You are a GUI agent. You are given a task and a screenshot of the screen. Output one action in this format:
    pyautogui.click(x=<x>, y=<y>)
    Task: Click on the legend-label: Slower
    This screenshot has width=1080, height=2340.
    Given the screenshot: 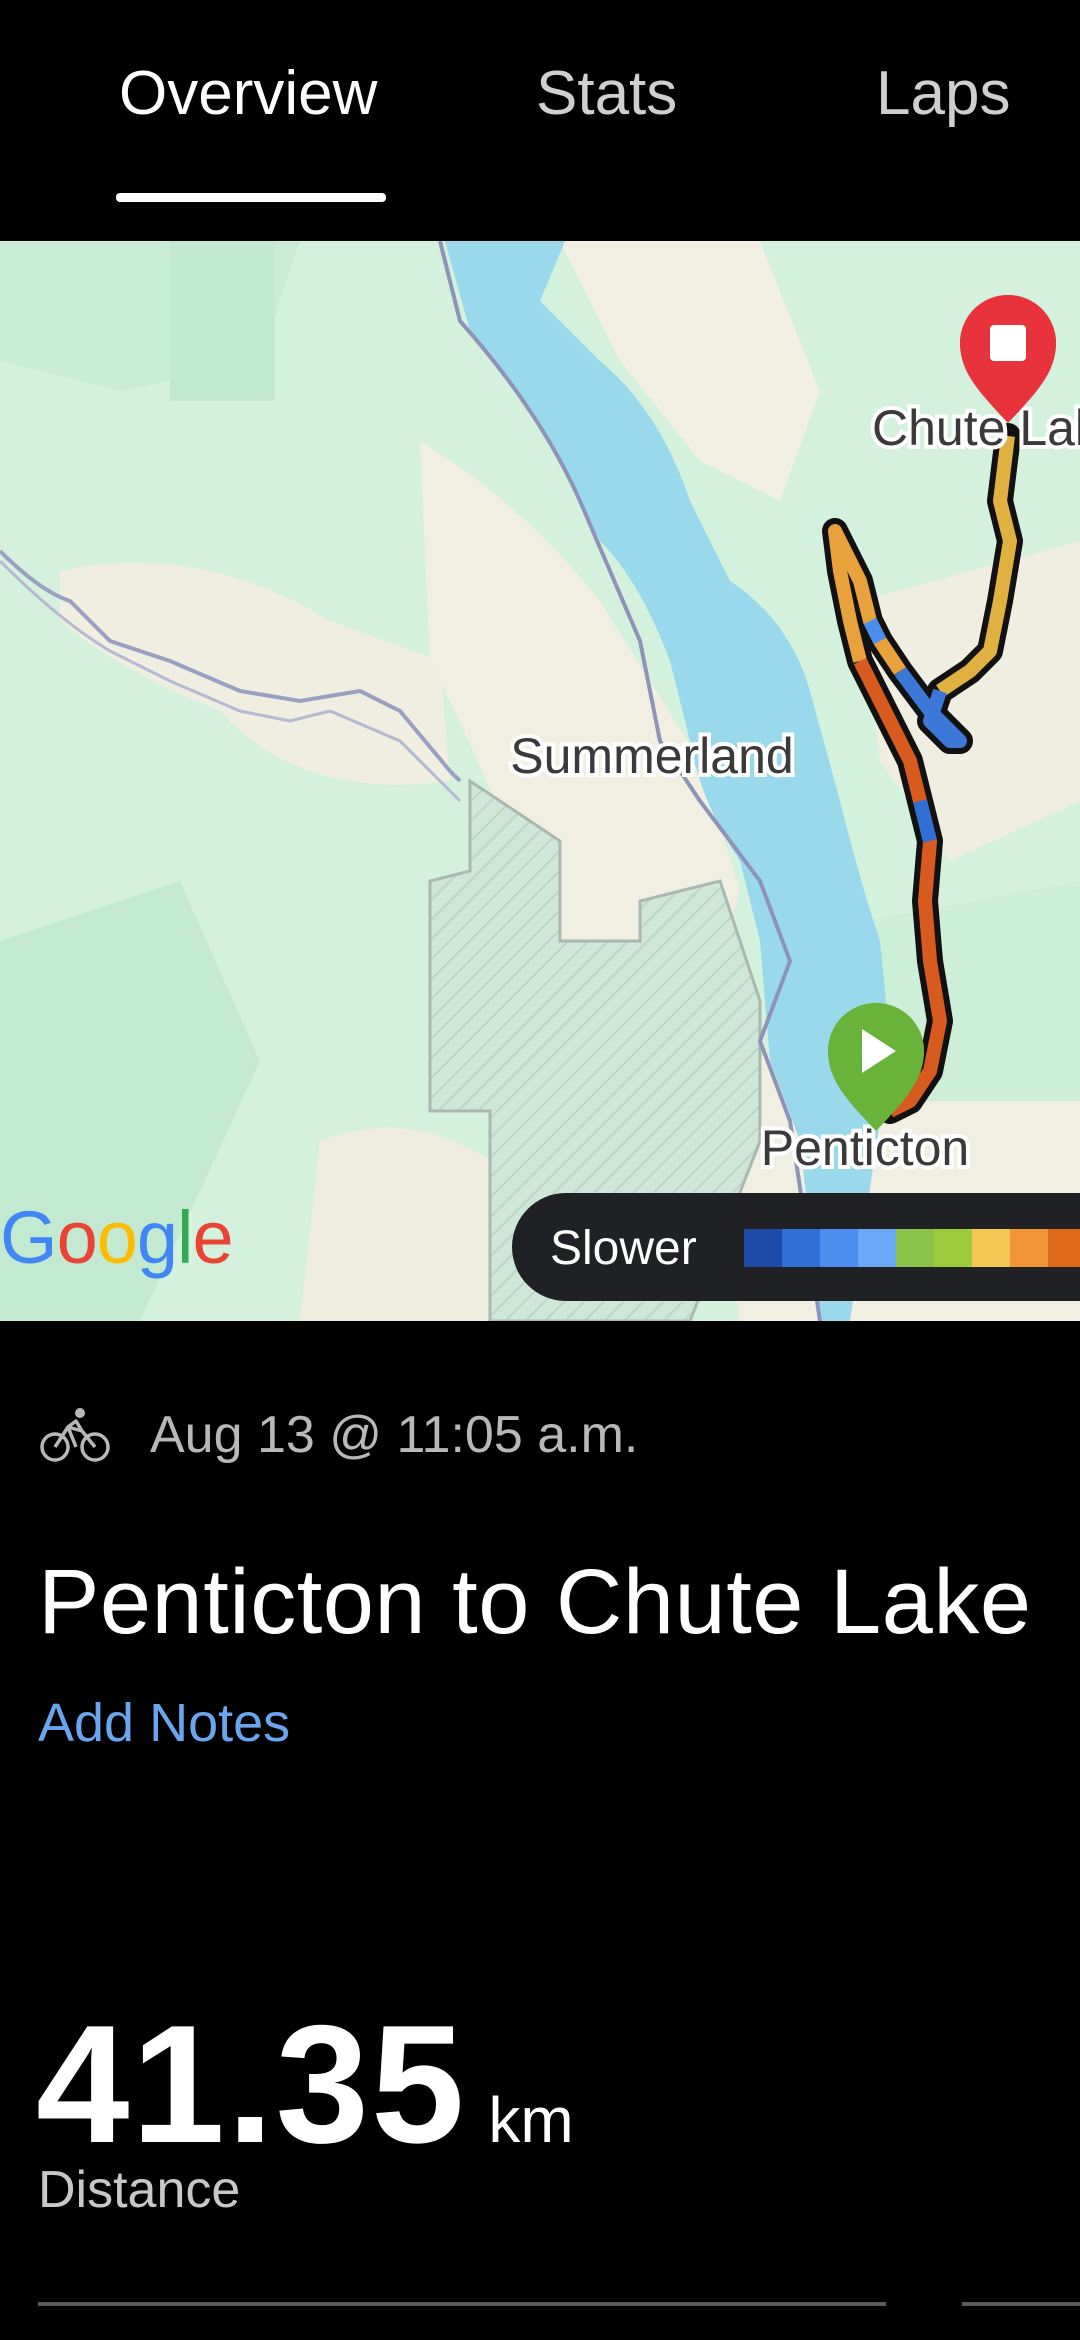 What is the action you would take?
    pyautogui.click(x=623, y=1248)
    